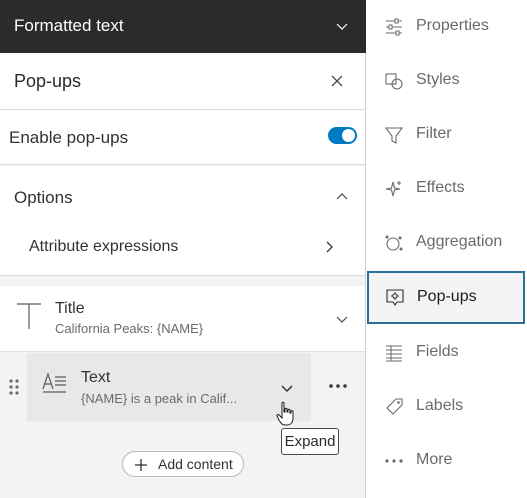  What do you see at coordinates (395, 297) in the screenshot?
I see `popup-icon` at bounding box center [395, 297].